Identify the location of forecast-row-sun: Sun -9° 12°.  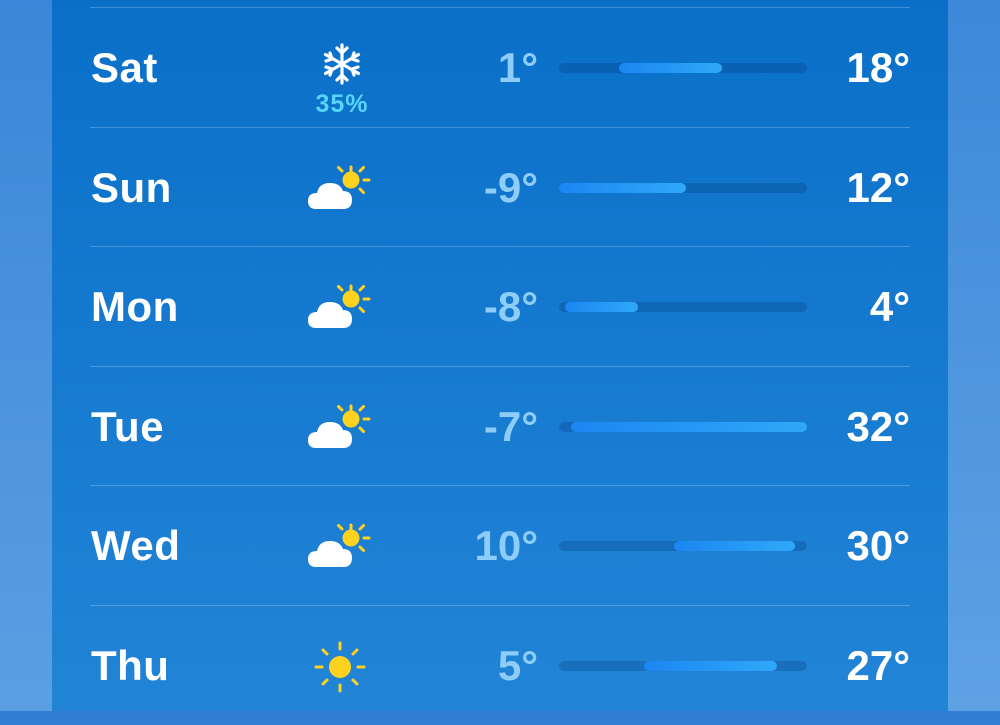
(500, 187).